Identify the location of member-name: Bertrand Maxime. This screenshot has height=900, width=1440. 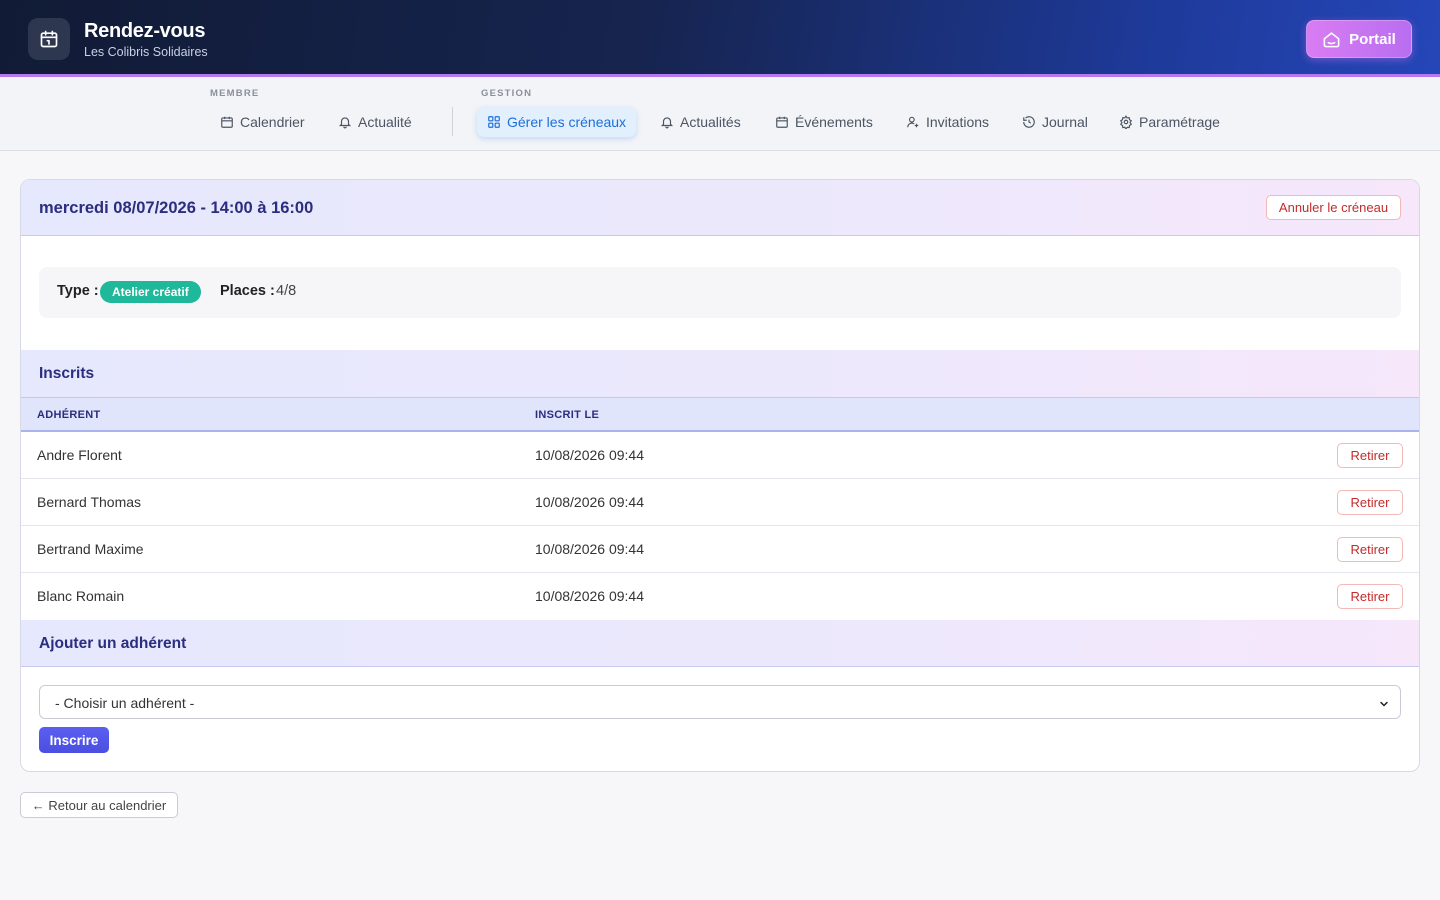
(90, 549).